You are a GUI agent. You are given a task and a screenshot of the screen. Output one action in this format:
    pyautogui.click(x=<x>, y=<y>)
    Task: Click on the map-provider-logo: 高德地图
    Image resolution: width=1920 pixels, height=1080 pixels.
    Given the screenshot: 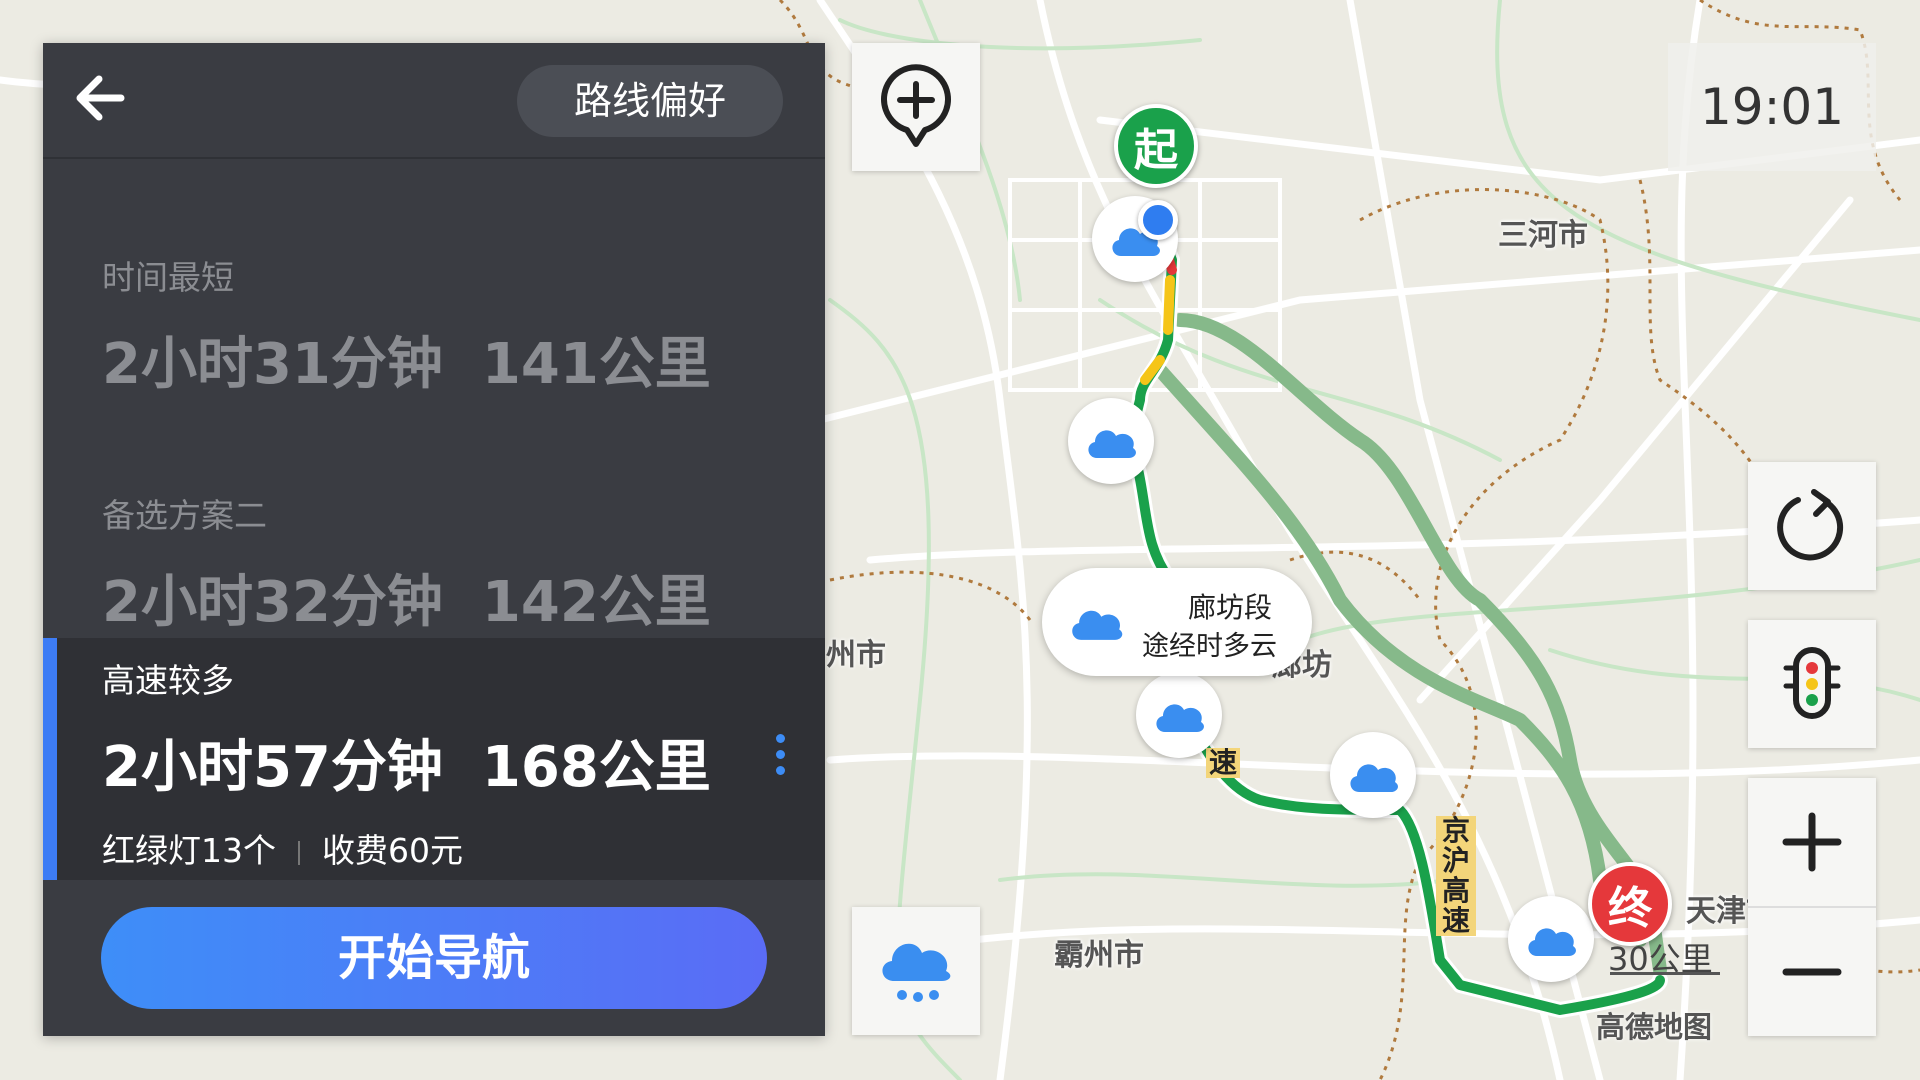 What is the action you would take?
    pyautogui.click(x=1654, y=1027)
    